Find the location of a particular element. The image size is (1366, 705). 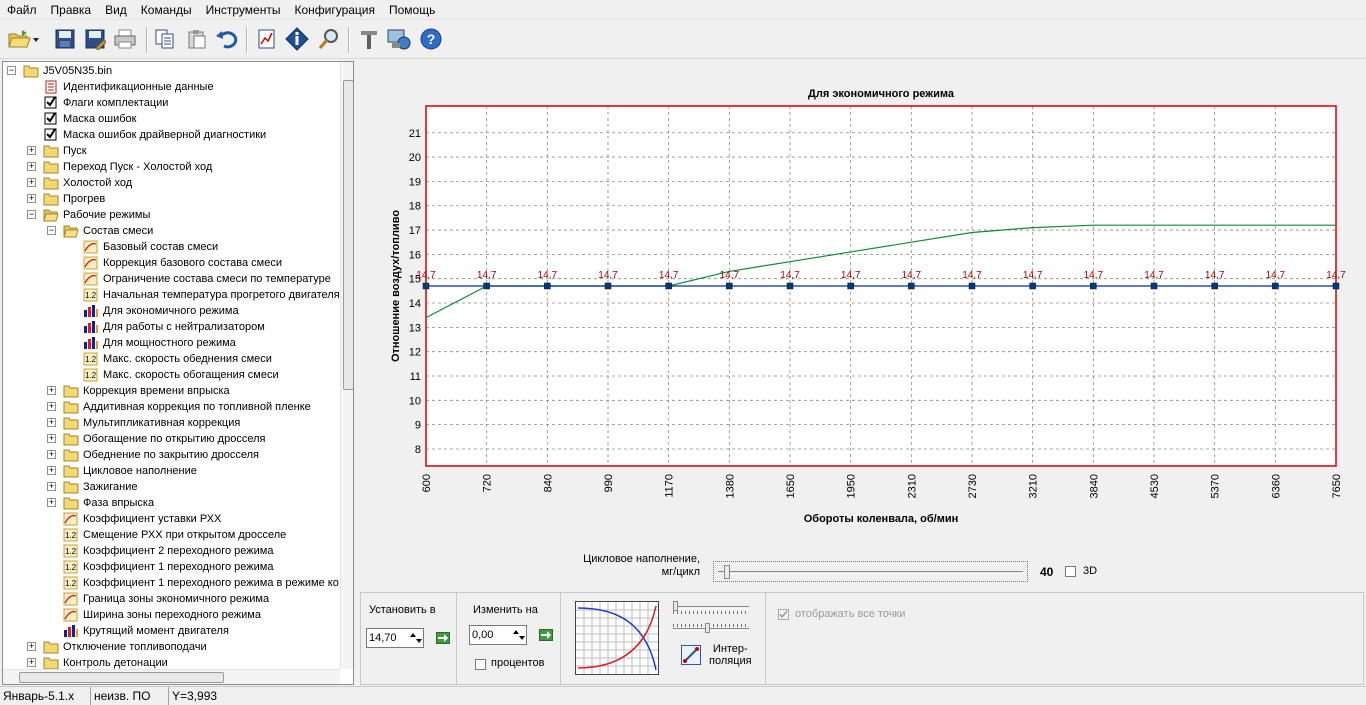

tree-vertical-scroll-thumb is located at coordinates (348, 235).